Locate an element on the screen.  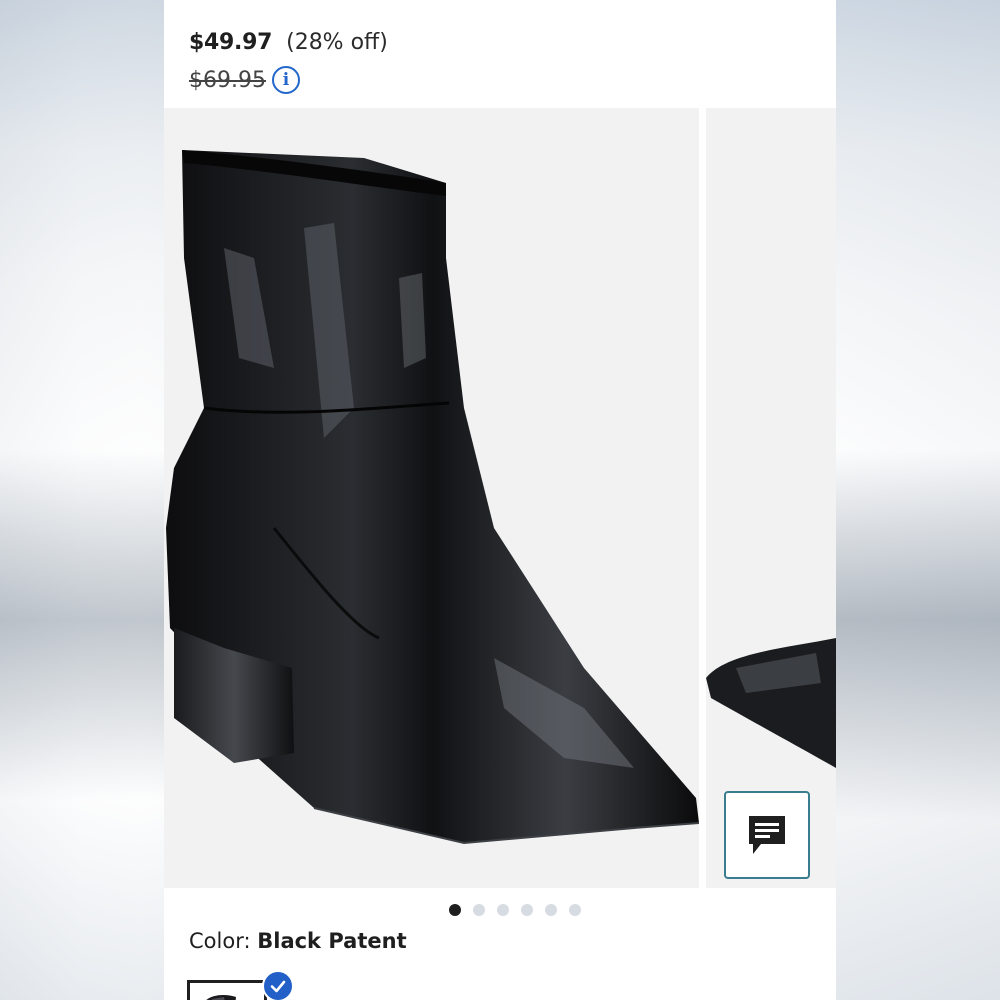
sale-price: $49.97 is located at coordinates (231, 42).